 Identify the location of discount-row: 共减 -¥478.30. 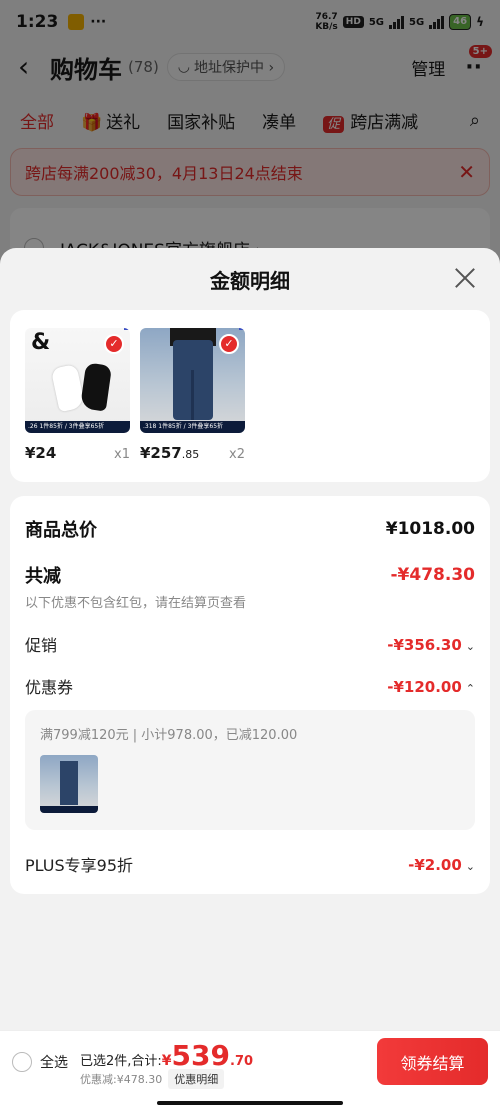
(250, 575).